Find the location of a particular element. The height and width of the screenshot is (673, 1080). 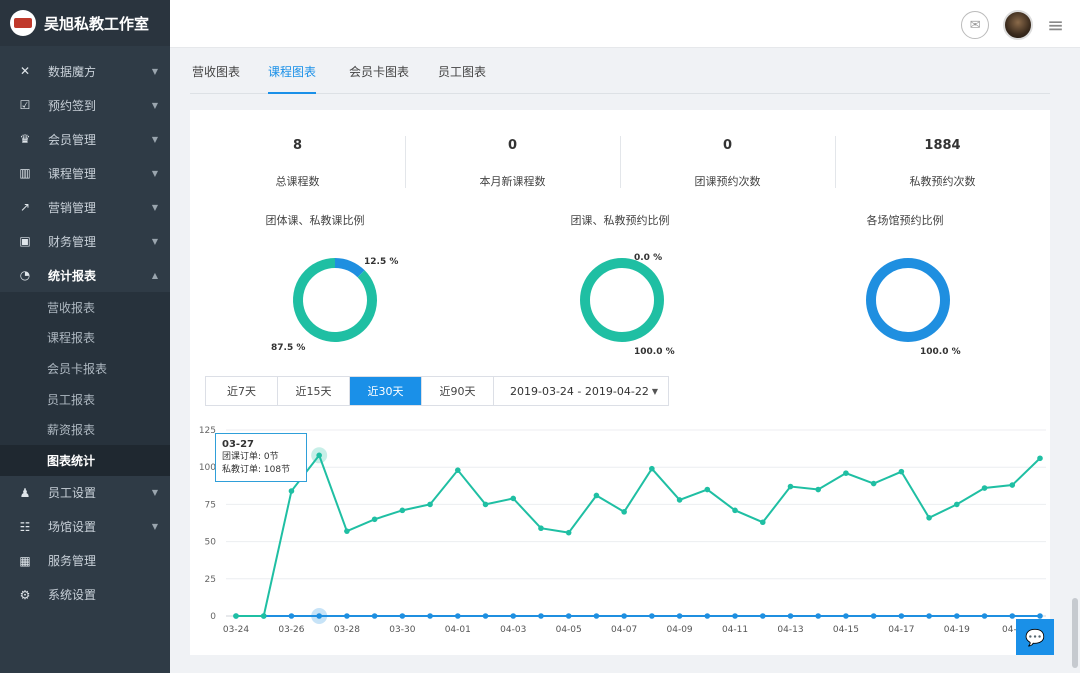

hamburger-menu-icon: ≡ is located at coordinates (1055, 25).